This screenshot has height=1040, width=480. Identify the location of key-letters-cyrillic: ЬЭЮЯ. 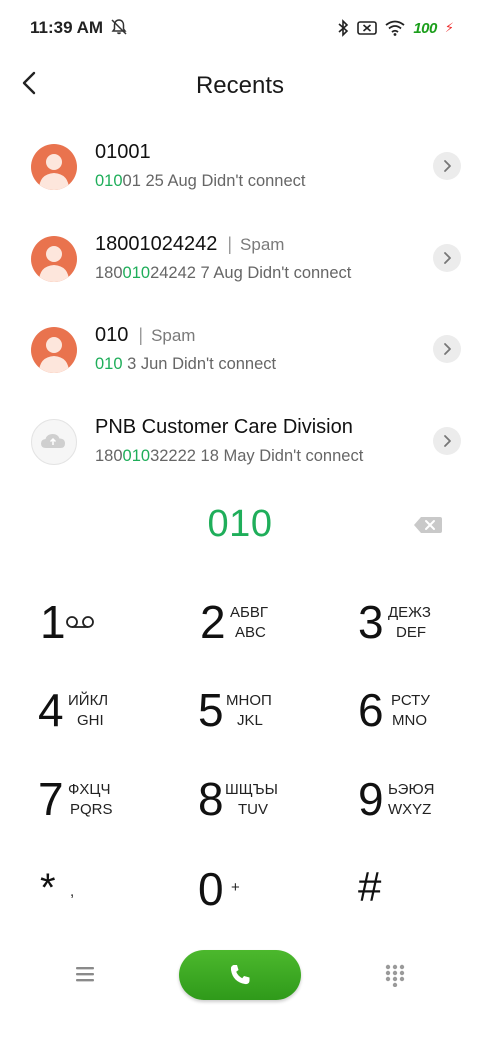
(411, 789).